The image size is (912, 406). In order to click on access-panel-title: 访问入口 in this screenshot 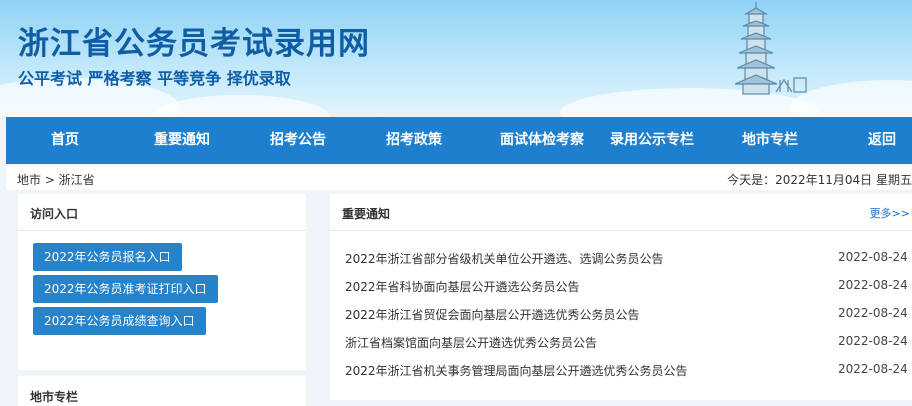, I will do `click(54, 214)`.